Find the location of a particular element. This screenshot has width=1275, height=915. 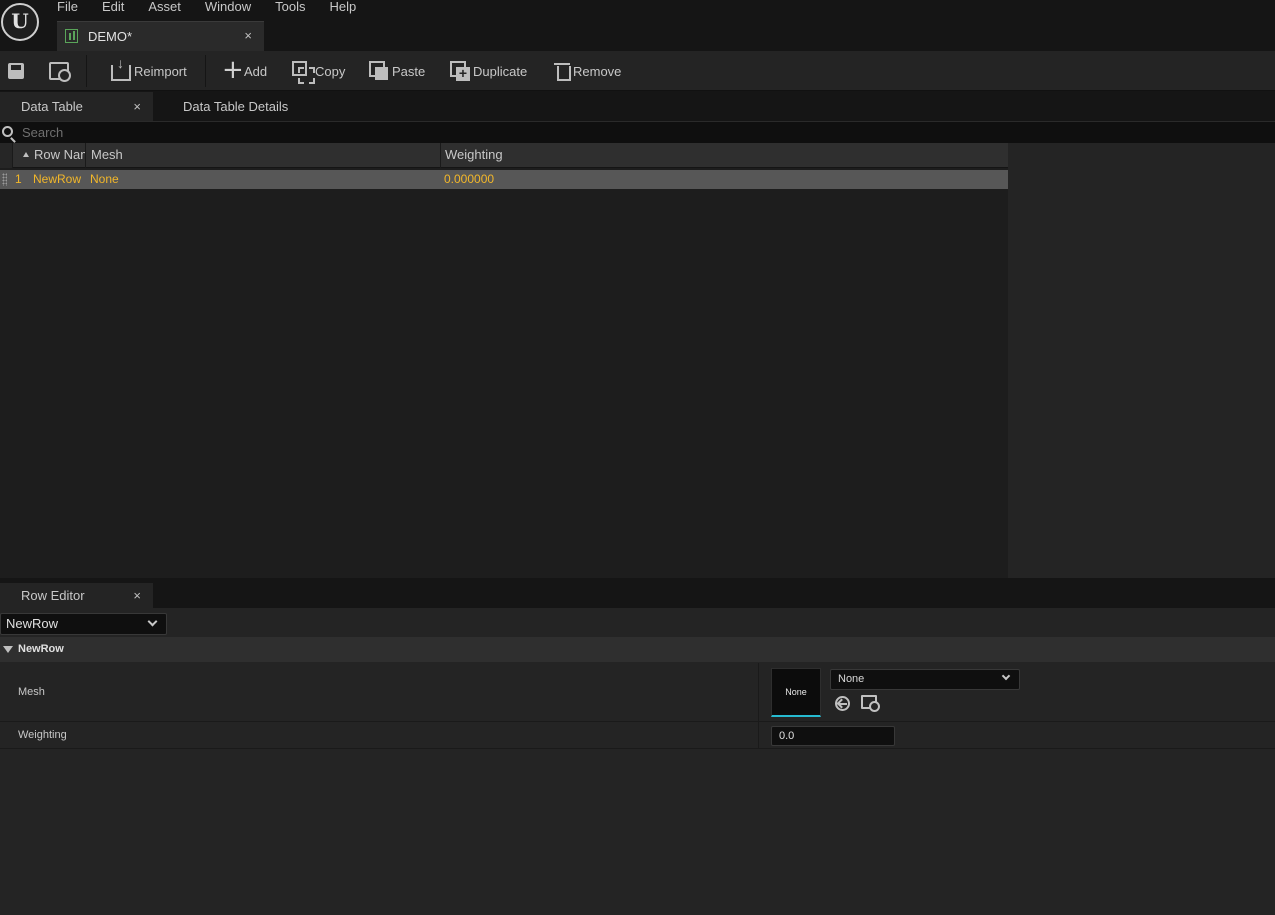

column-header-mesh: Mesh is located at coordinates (263, 155).